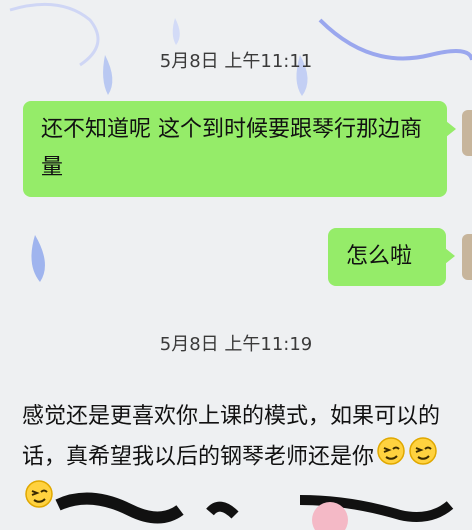 Image resolution: width=472 pixels, height=530 pixels. I want to click on message-text: 怎么啦, so click(379, 256).